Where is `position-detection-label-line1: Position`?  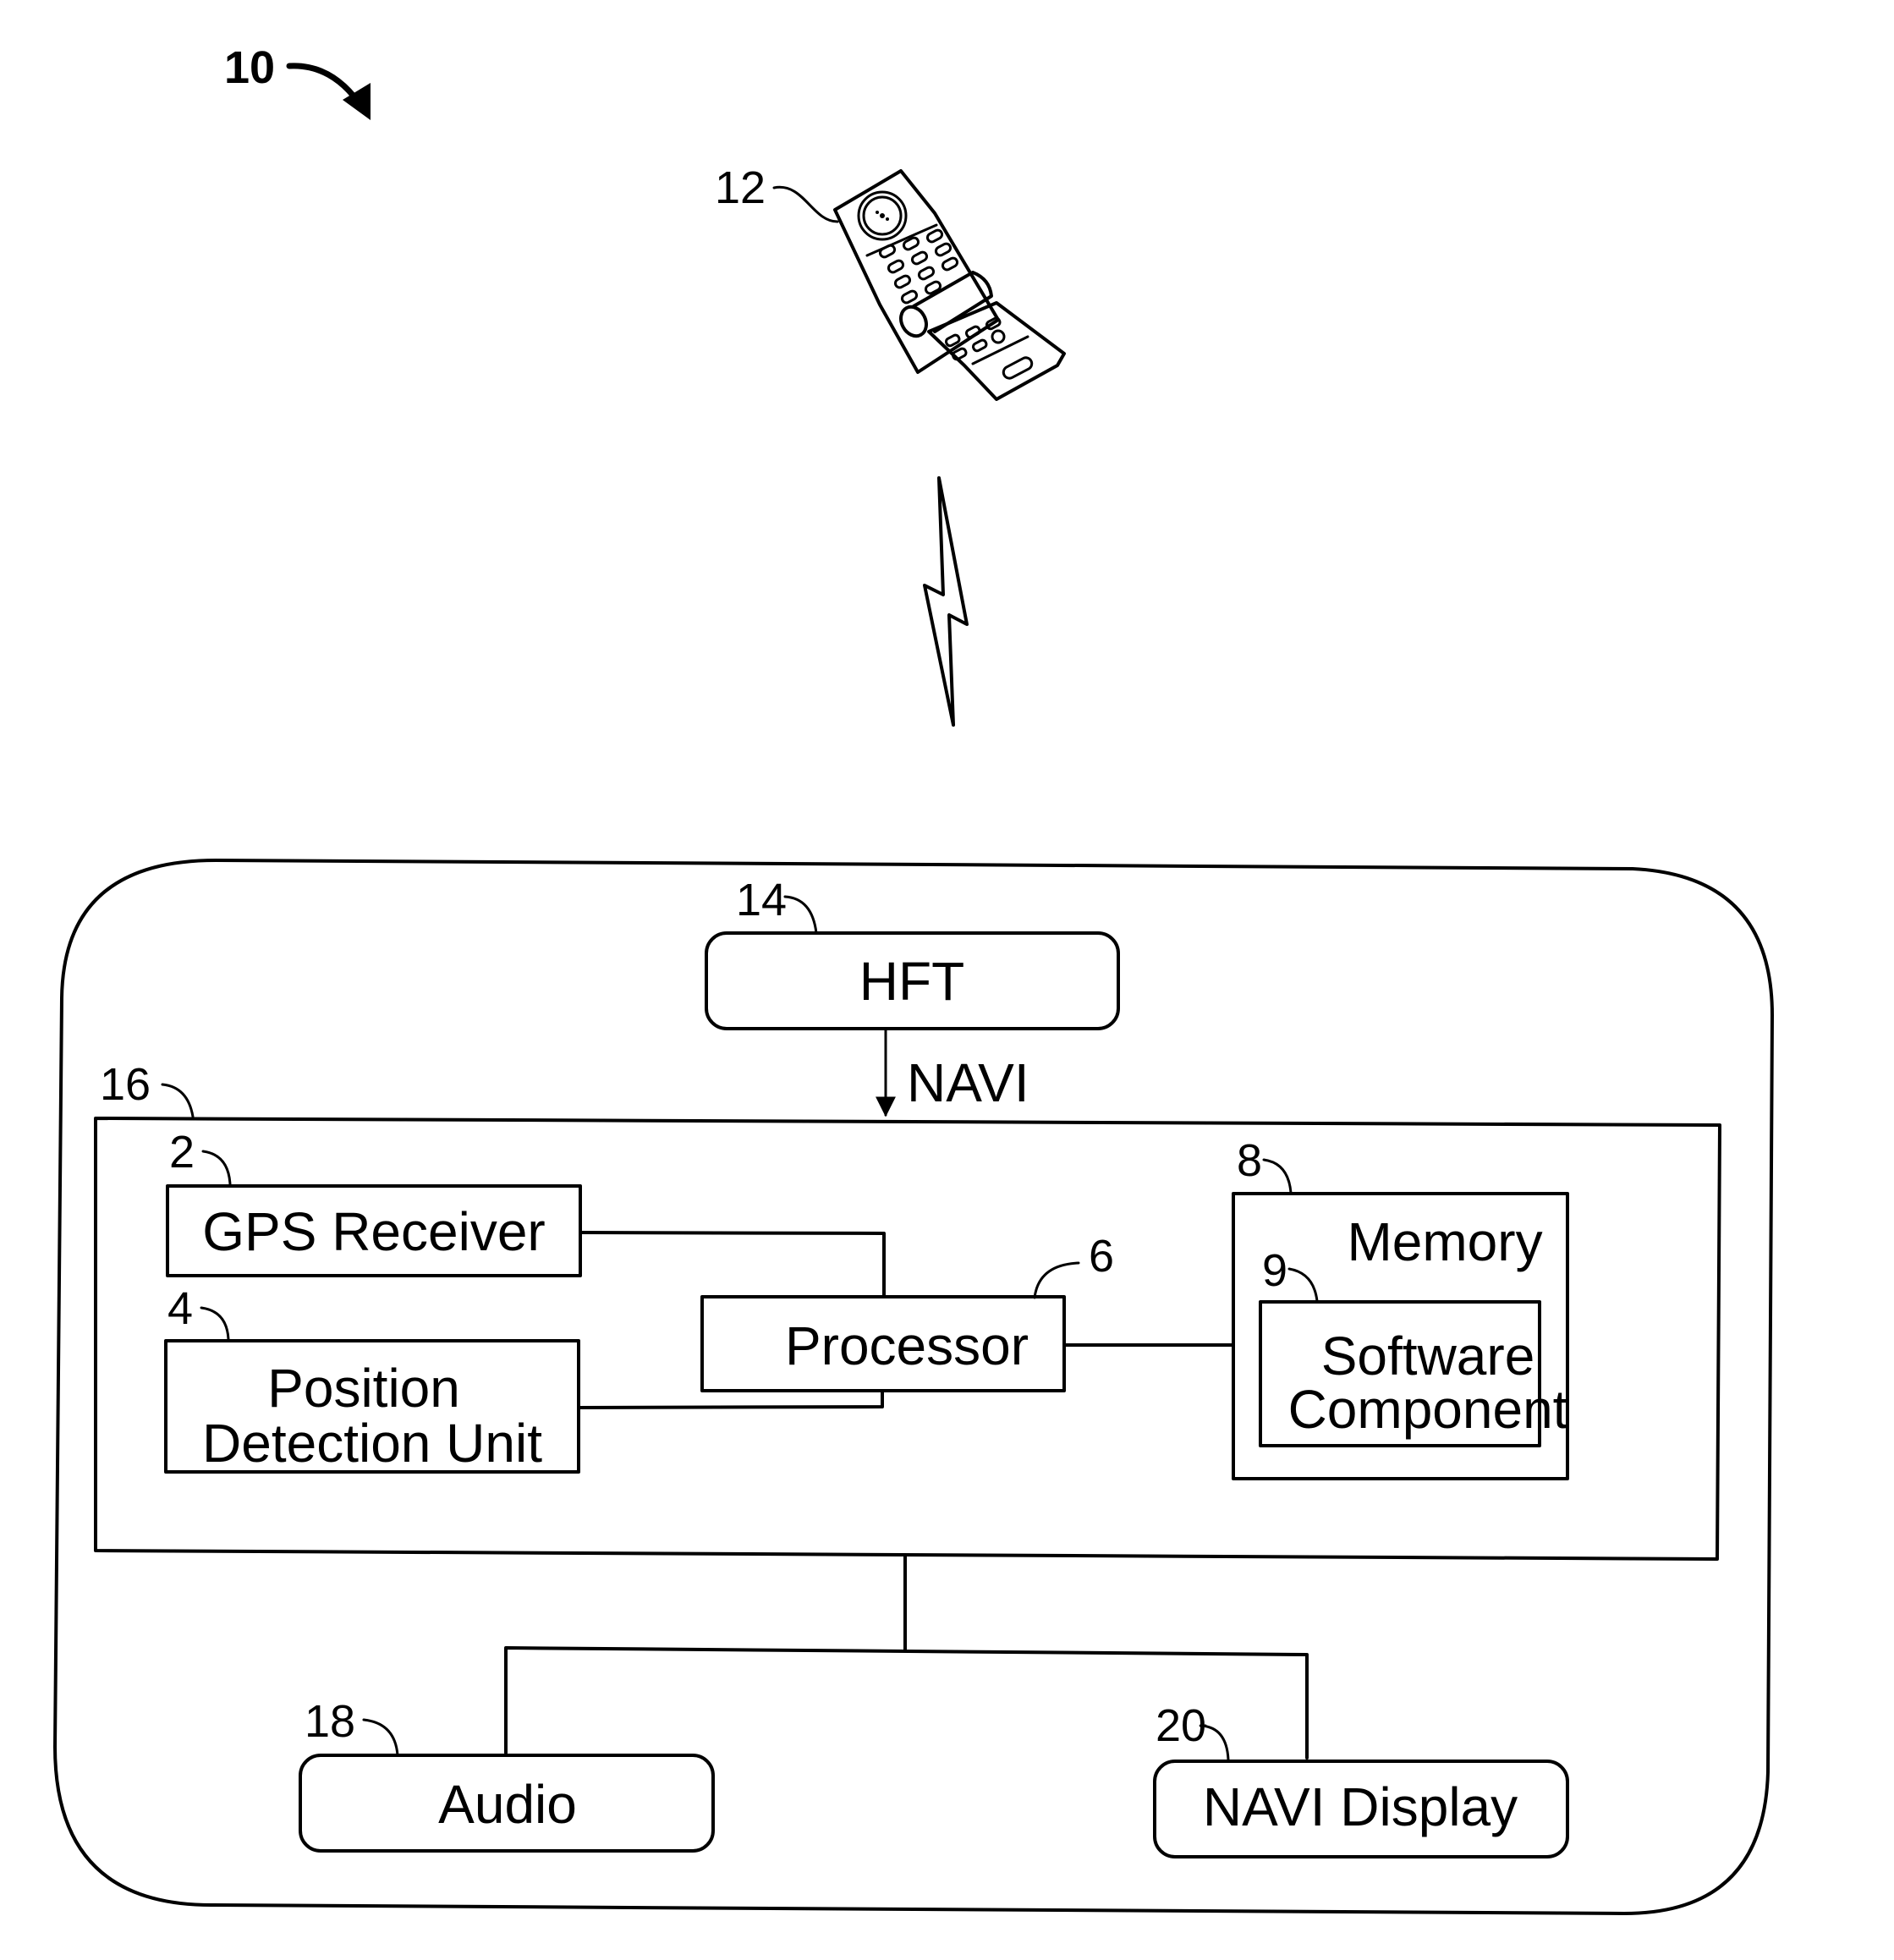 position-detection-label-line1: Position is located at coordinates (363, 1388).